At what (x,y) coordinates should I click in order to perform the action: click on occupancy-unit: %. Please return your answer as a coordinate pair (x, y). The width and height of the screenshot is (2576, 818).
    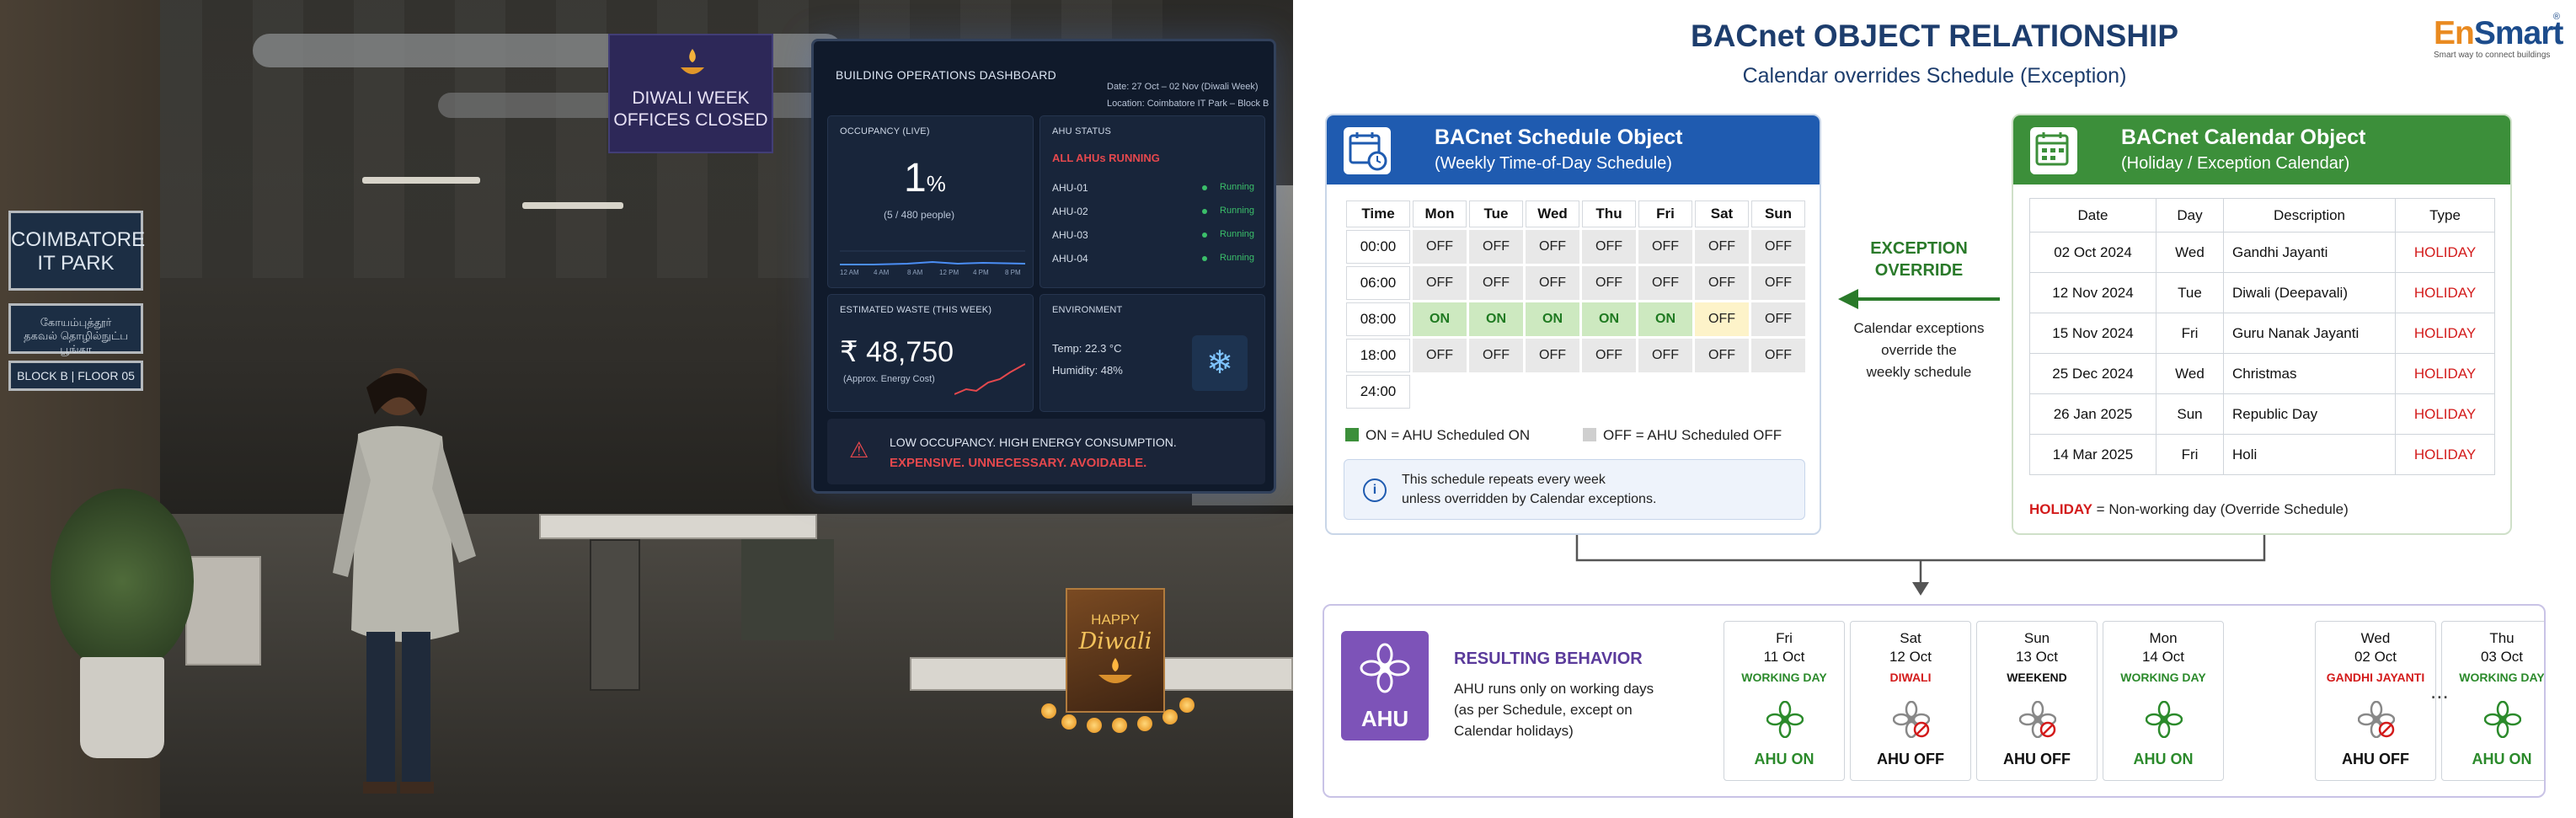
    Looking at the image, I should click on (936, 183).